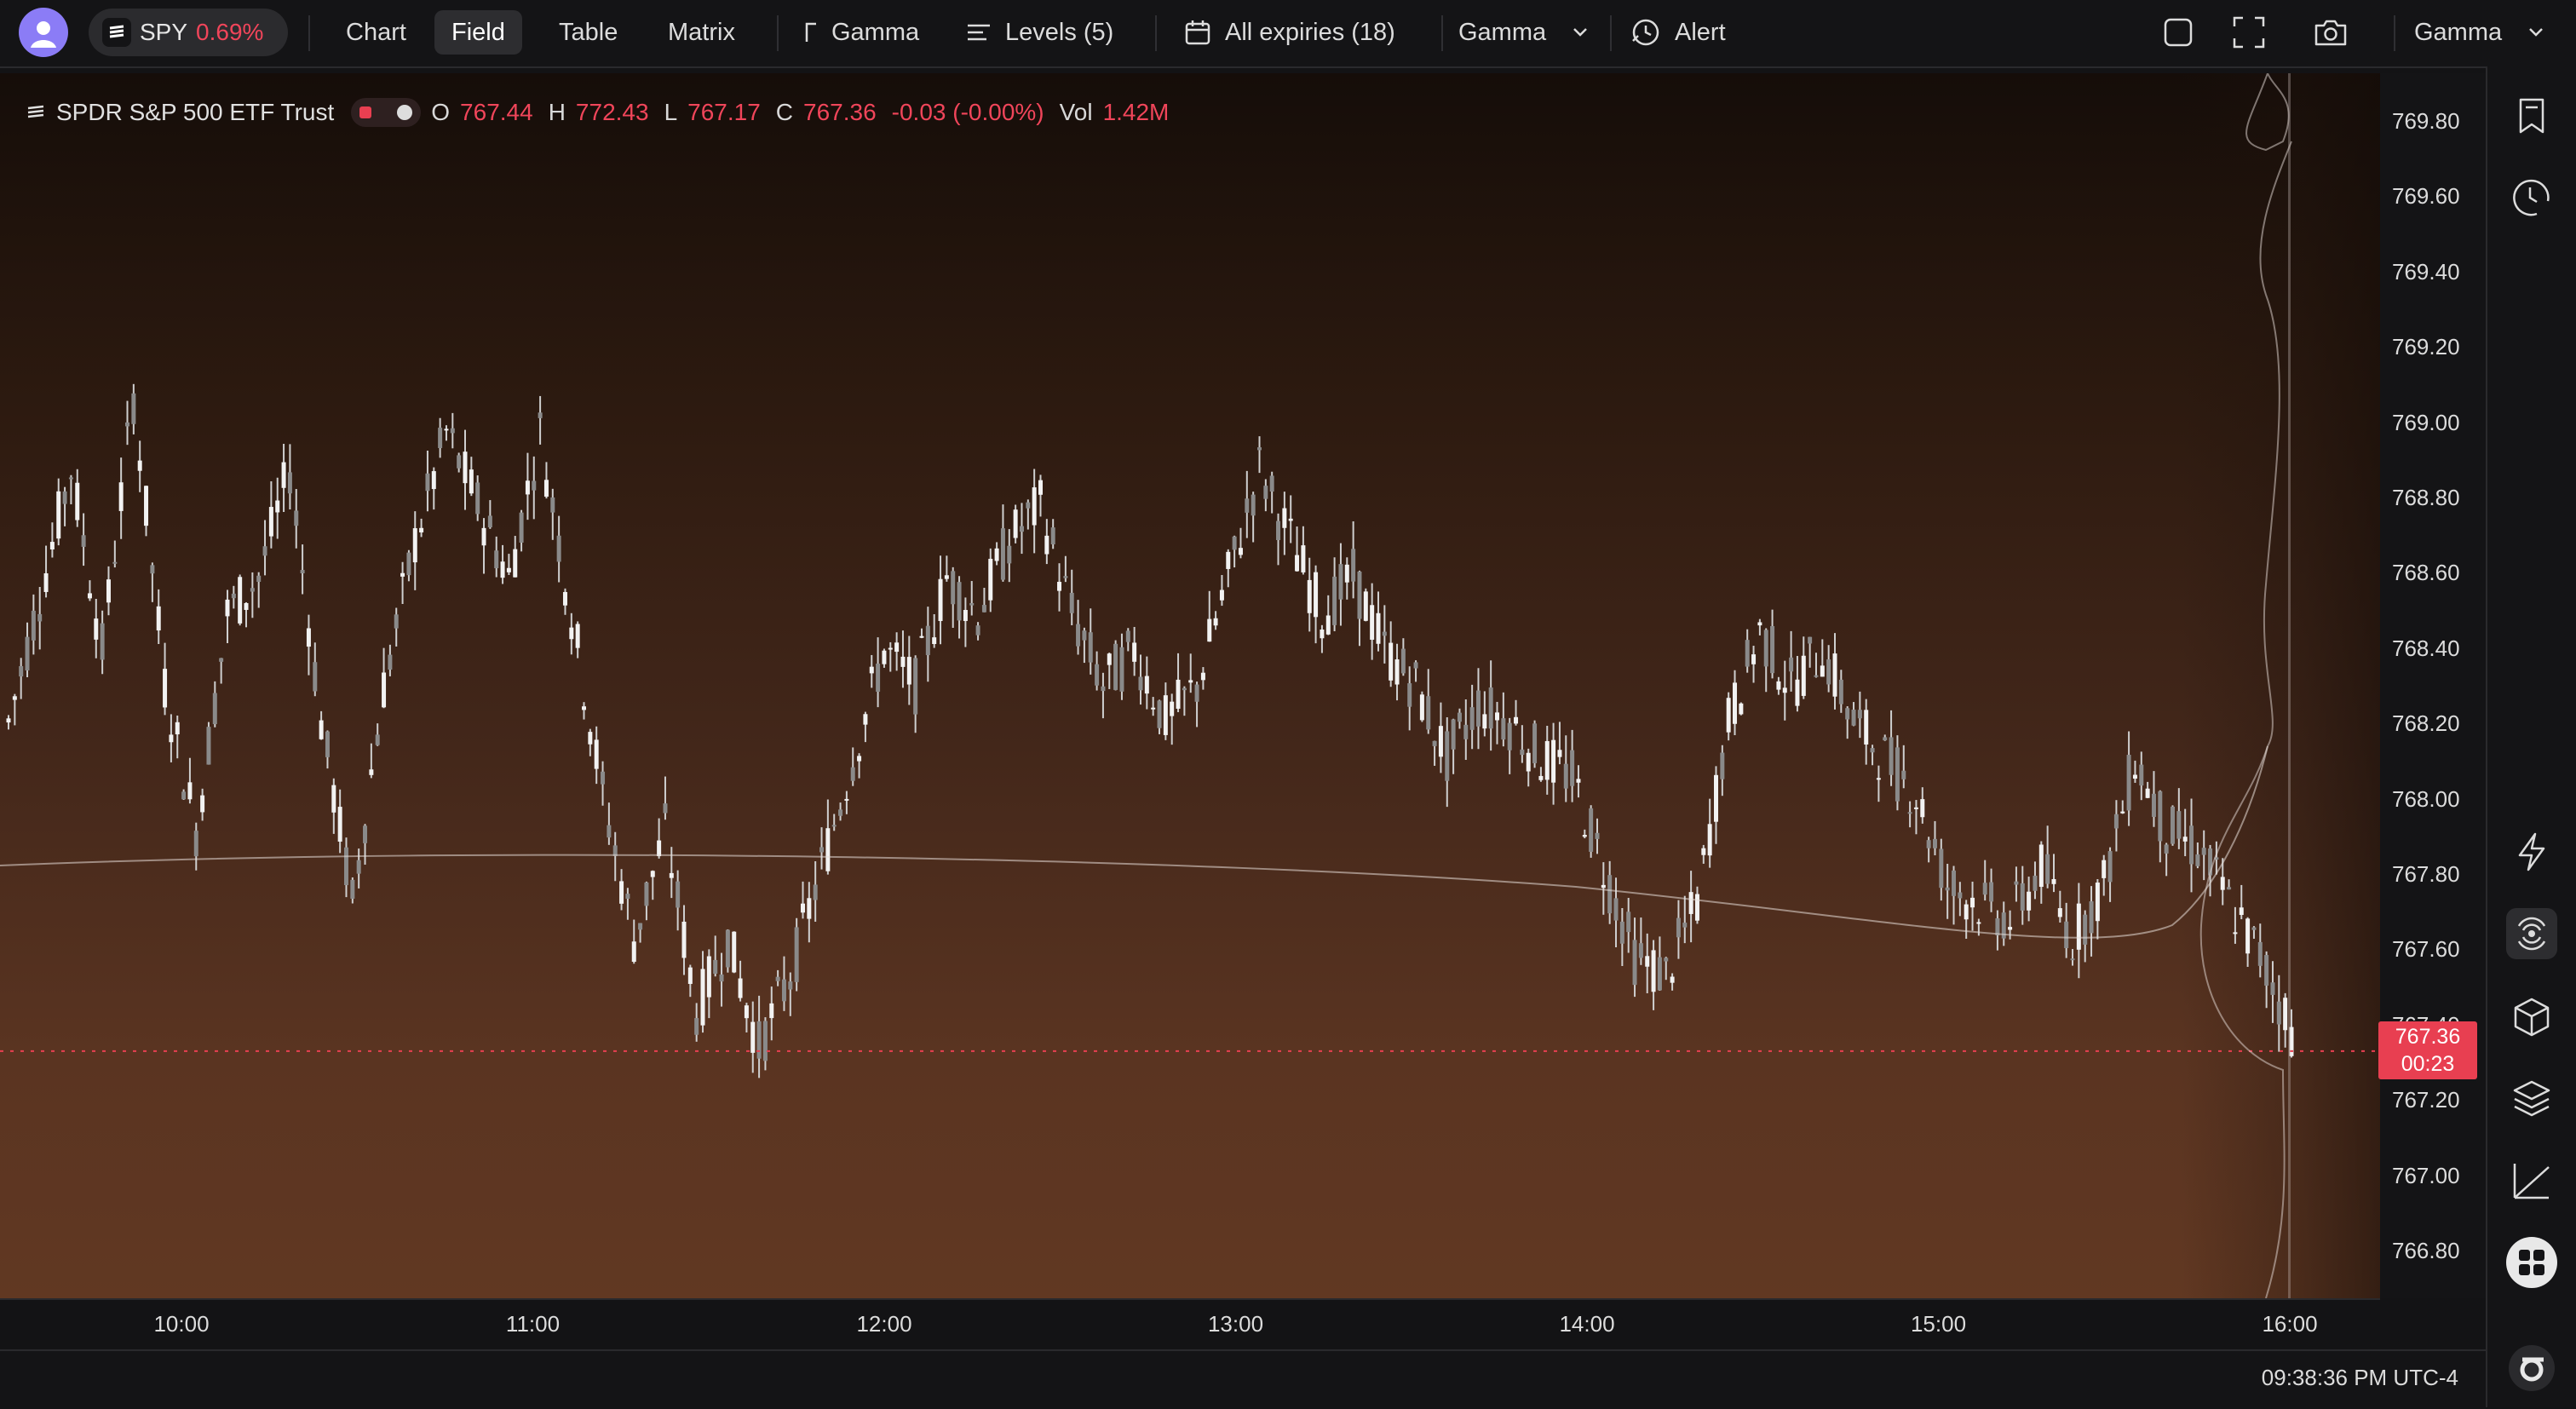 This screenshot has width=2576, height=1409. I want to click on tab-matrix: Matrix, so click(702, 32).